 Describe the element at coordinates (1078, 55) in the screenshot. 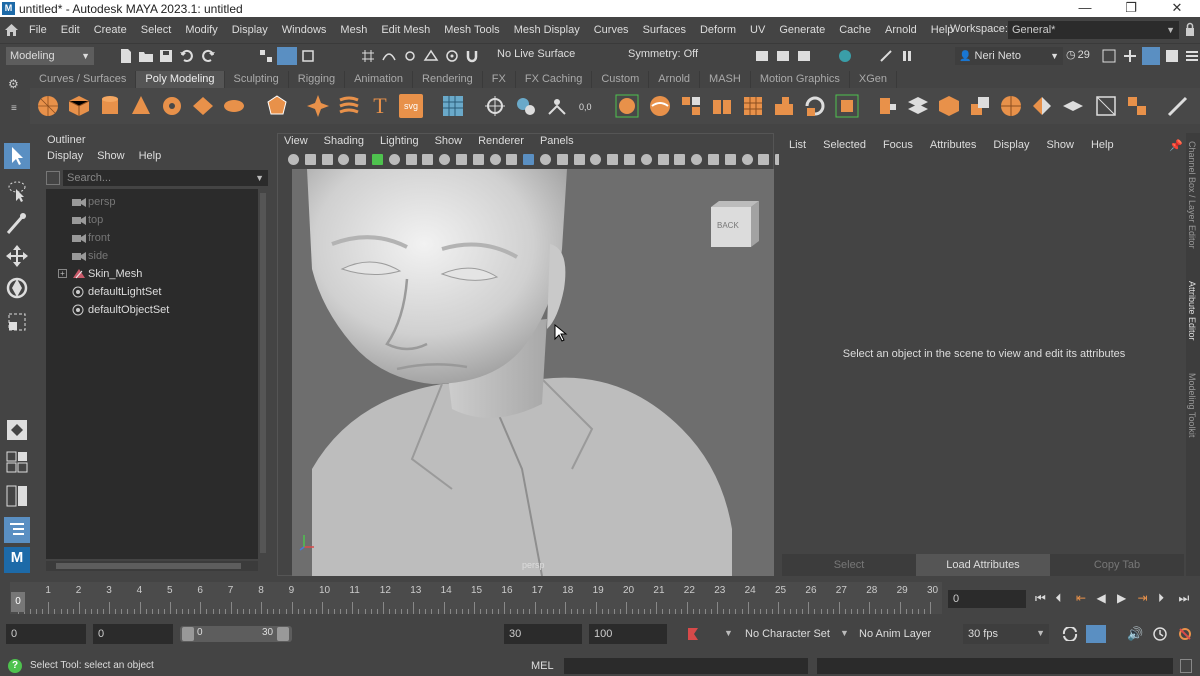

I see `notifications-badge: ◷ 29` at that location.